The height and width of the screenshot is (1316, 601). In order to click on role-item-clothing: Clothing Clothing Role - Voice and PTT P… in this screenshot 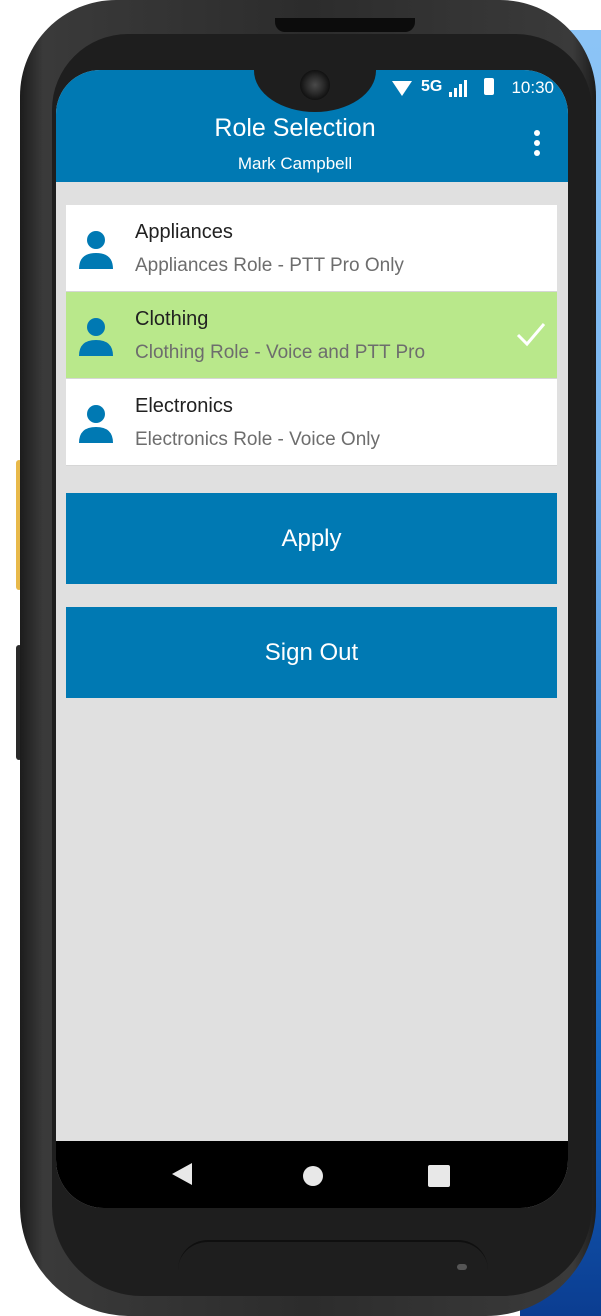, I will do `click(311, 335)`.